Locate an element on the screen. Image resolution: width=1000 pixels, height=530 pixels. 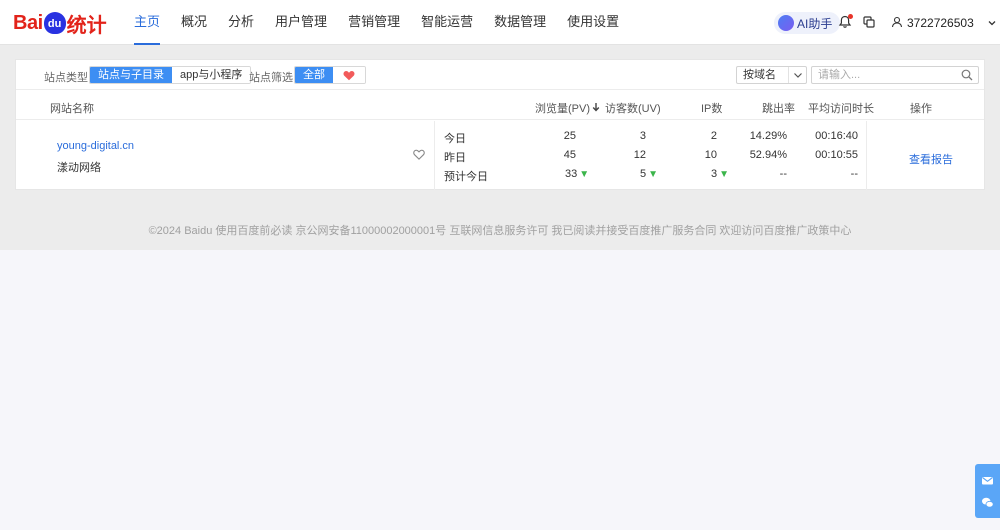
ai-assistant-button: AI助手 is located at coordinates (807, 23).